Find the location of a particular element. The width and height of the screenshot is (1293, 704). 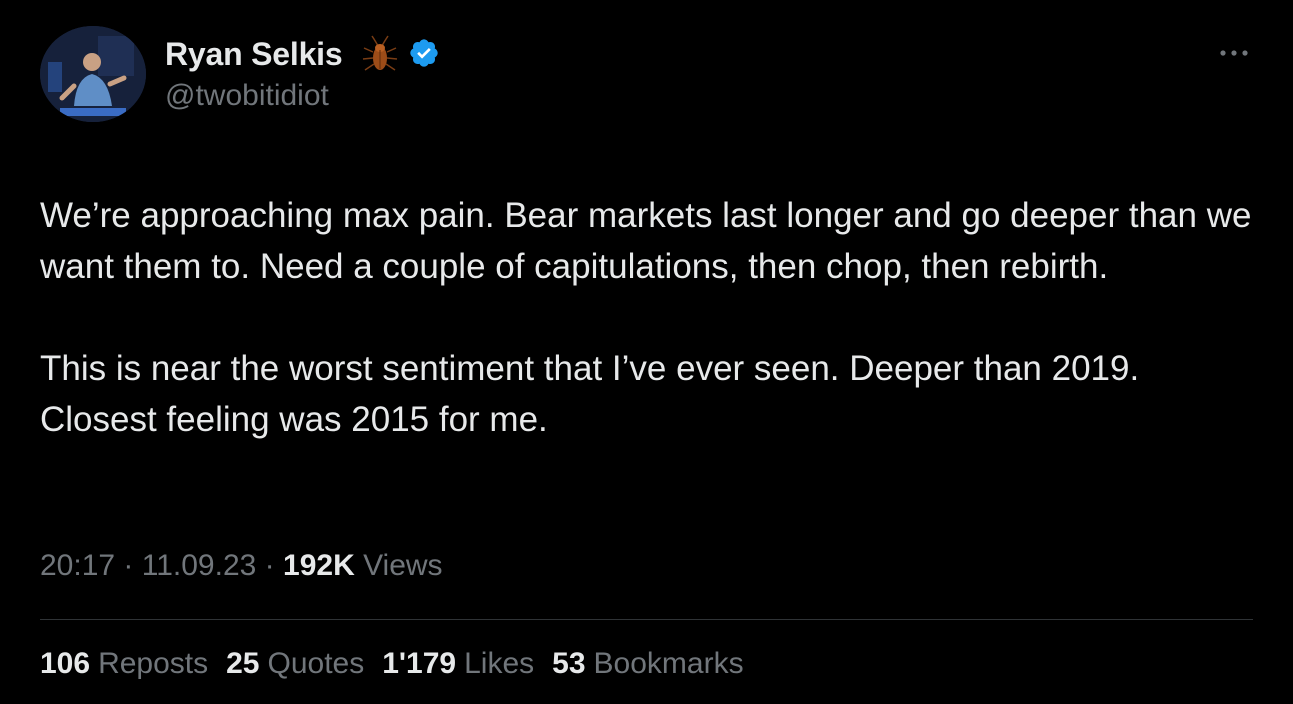

divider is located at coordinates (646, 619).